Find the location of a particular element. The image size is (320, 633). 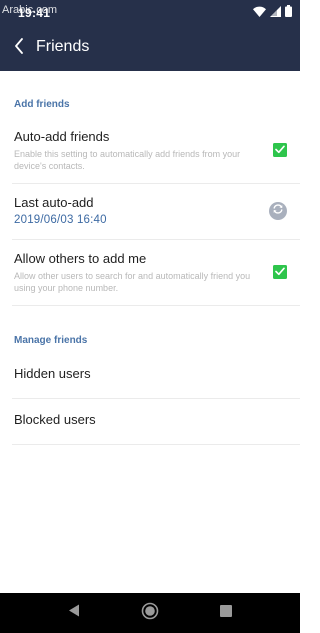

section-header-manage-friends: Manage friends is located at coordinates (51, 340).